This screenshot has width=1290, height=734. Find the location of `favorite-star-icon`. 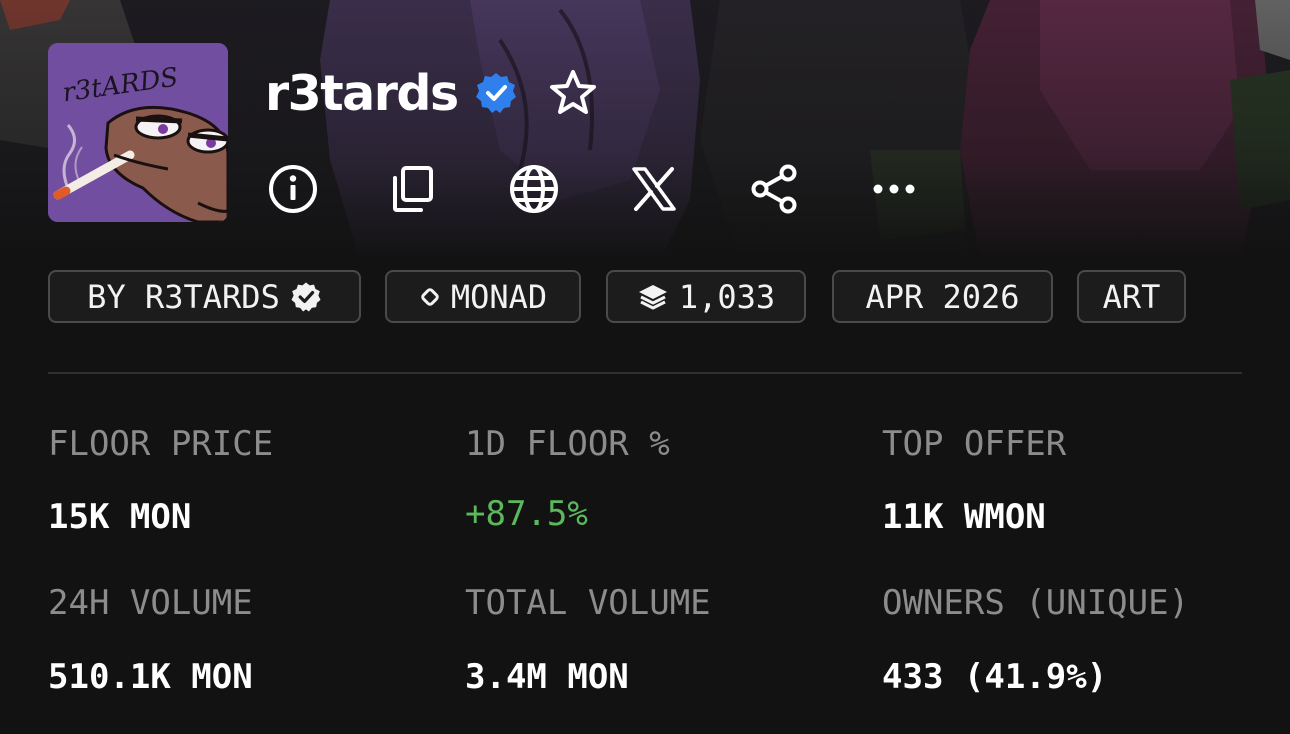

favorite-star-icon is located at coordinates (573, 93).